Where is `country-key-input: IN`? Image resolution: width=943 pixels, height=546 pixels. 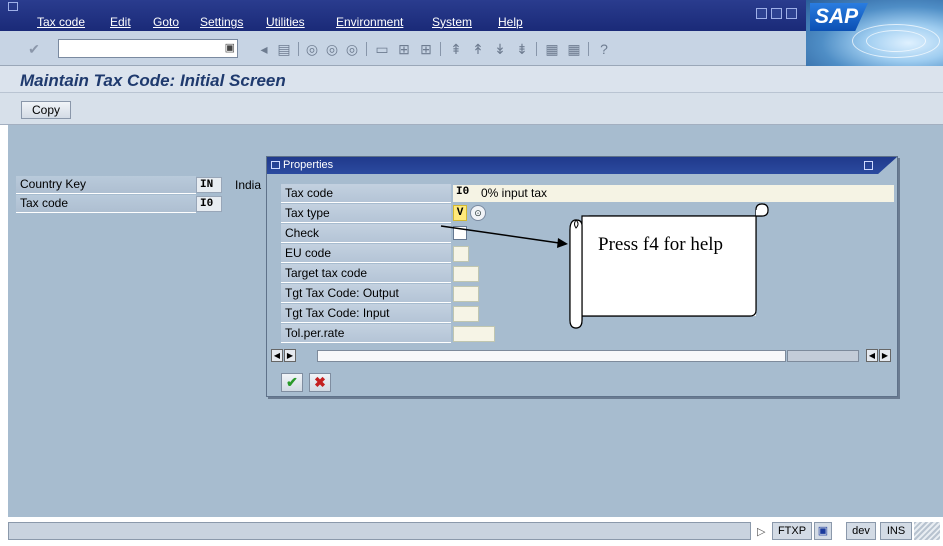 country-key-input: IN is located at coordinates (209, 185).